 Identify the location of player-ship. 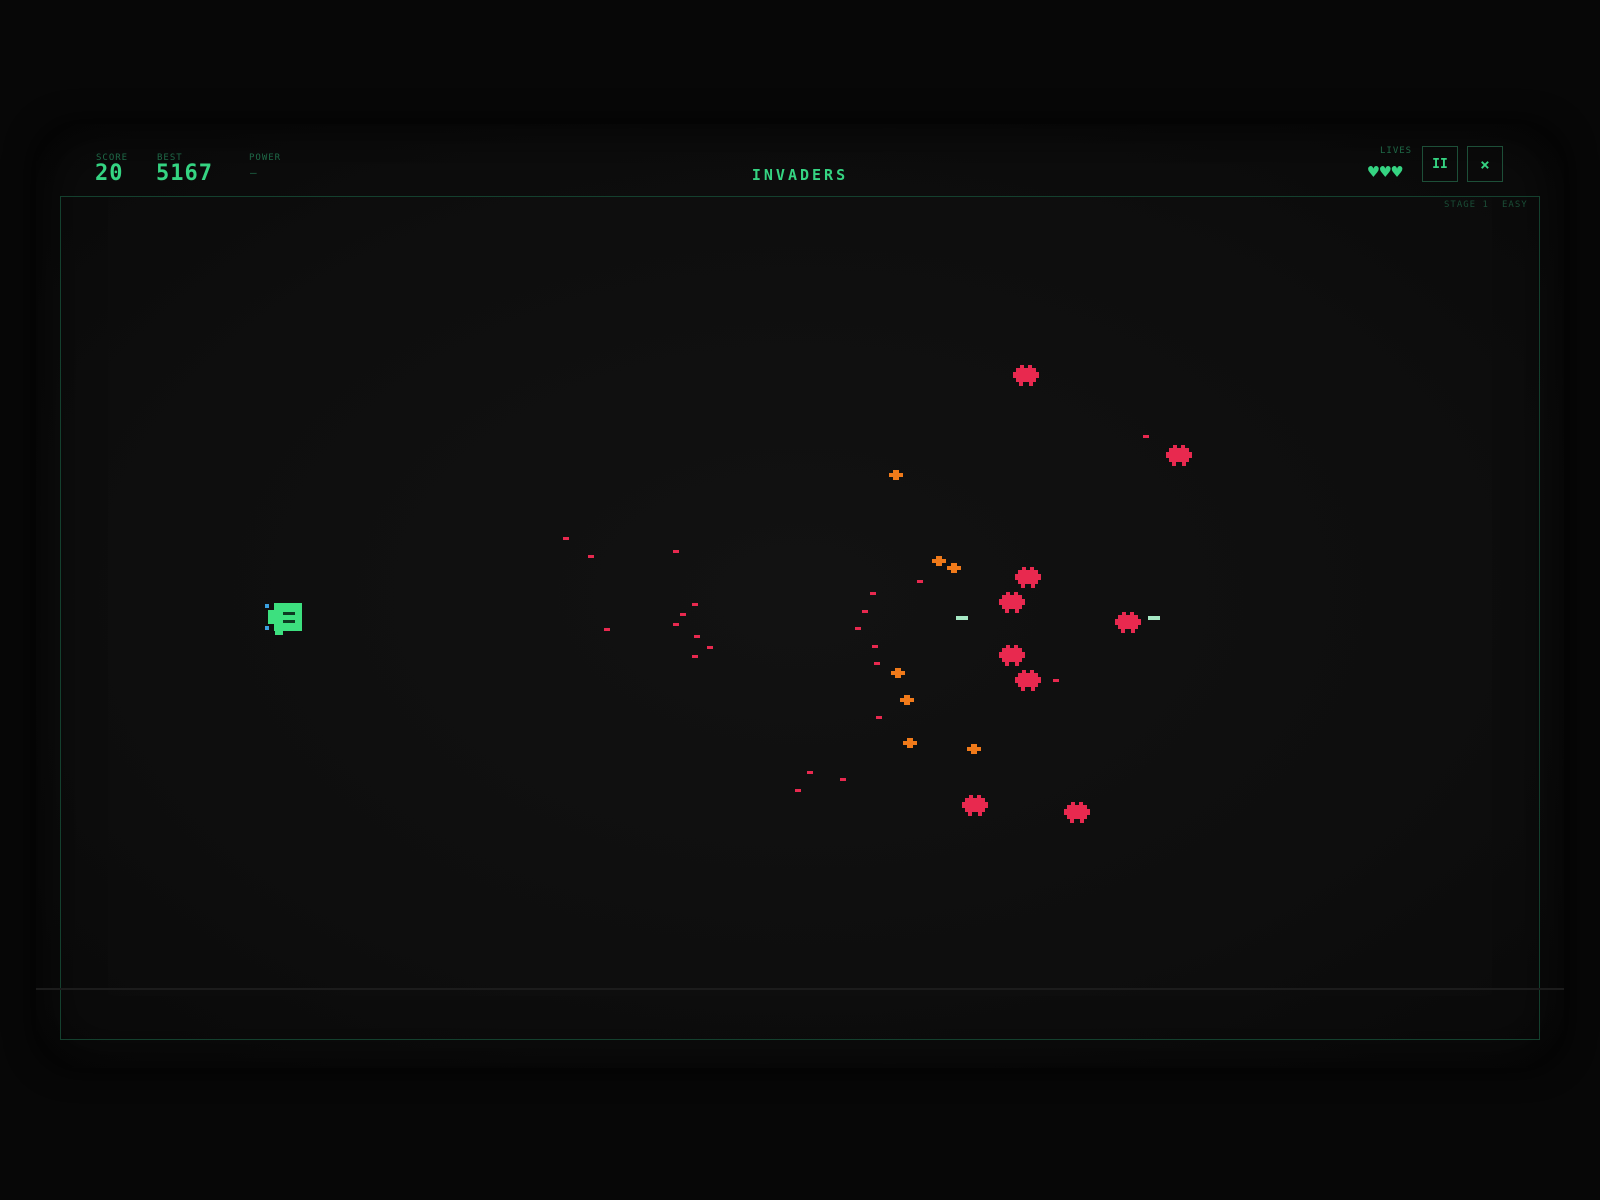
(283, 619).